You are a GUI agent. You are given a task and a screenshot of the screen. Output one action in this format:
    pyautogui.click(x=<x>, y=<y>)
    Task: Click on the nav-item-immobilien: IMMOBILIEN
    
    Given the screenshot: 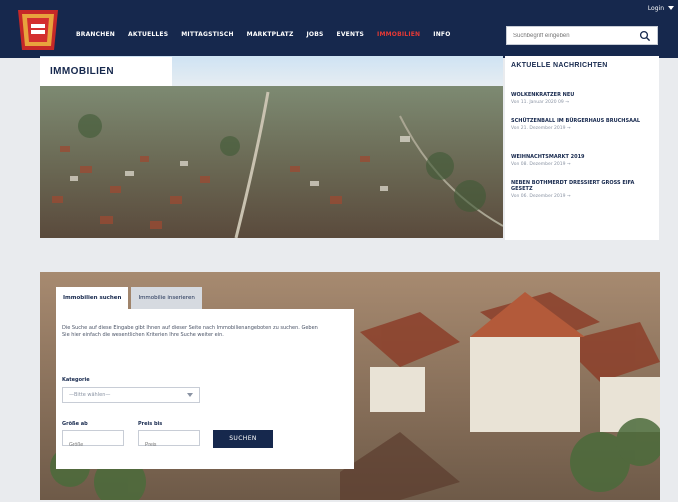 What is the action you would take?
    pyautogui.click(x=398, y=34)
    